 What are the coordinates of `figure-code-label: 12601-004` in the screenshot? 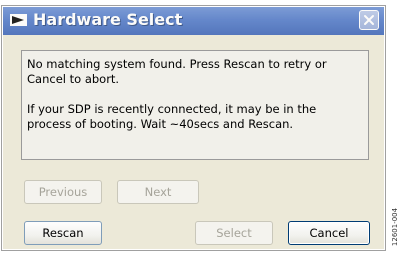 It's located at (395, 227).